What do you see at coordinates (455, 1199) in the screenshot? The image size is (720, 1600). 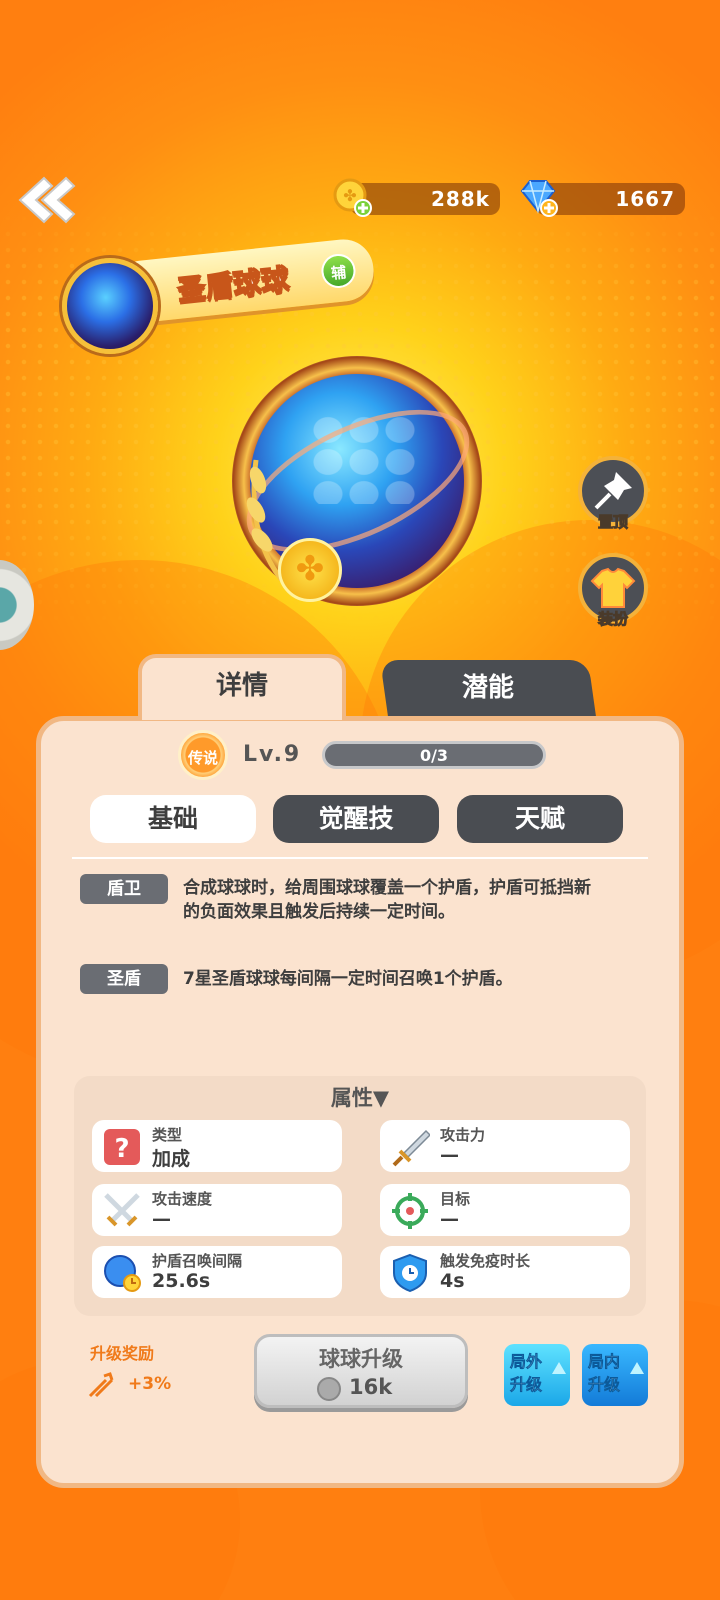 I see `attr-label: 目标` at bounding box center [455, 1199].